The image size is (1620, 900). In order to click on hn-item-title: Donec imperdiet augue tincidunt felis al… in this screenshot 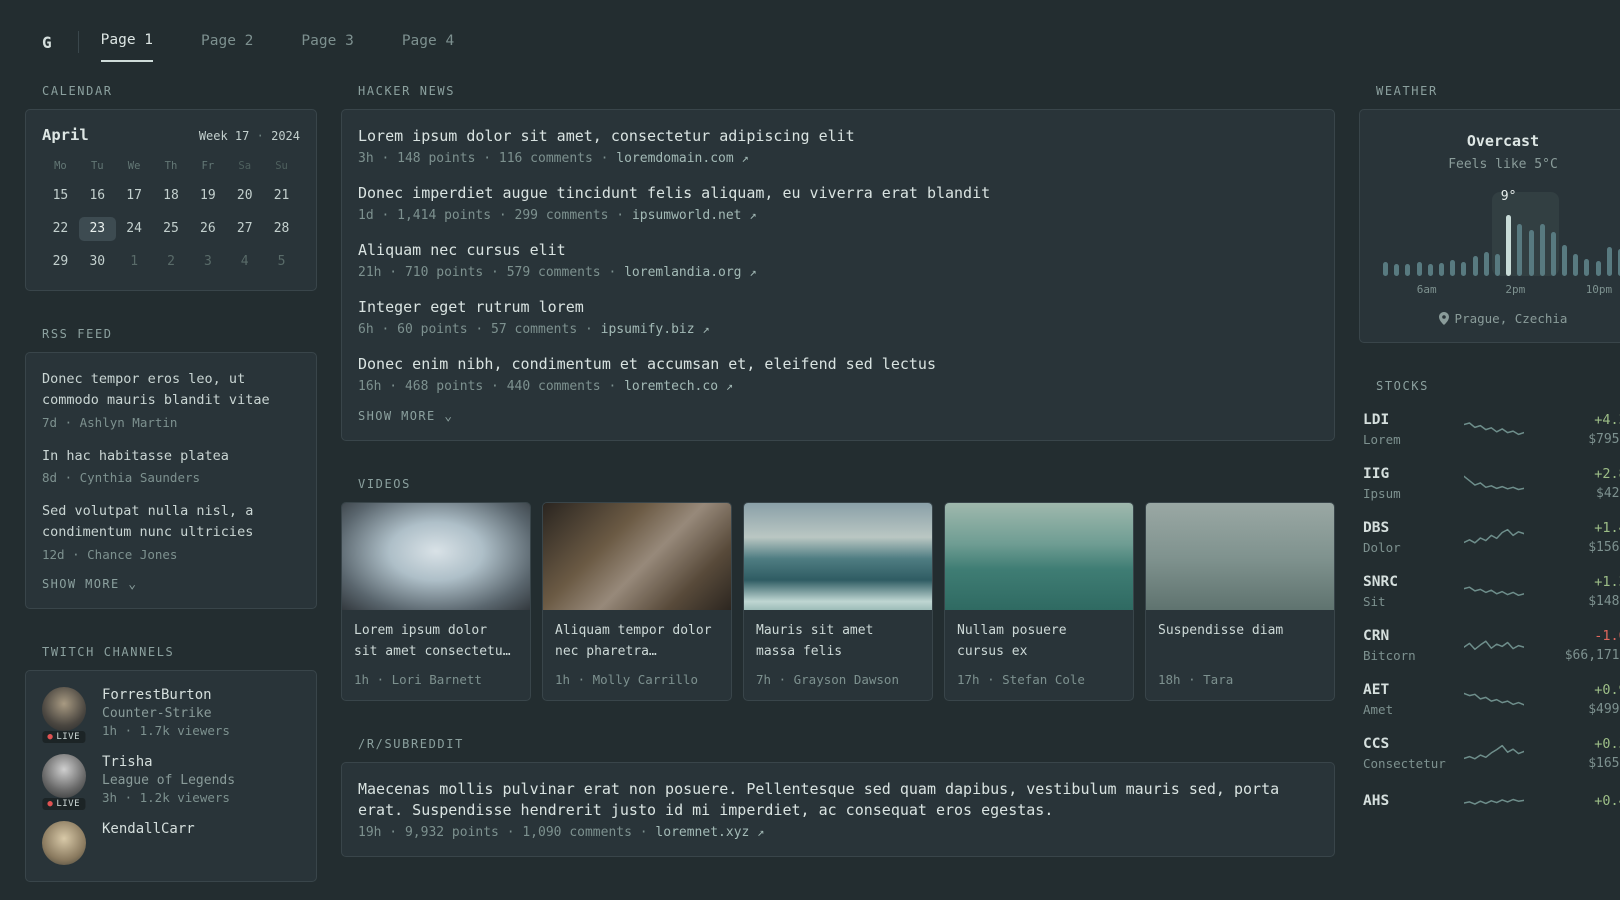, I will do `click(838, 193)`.